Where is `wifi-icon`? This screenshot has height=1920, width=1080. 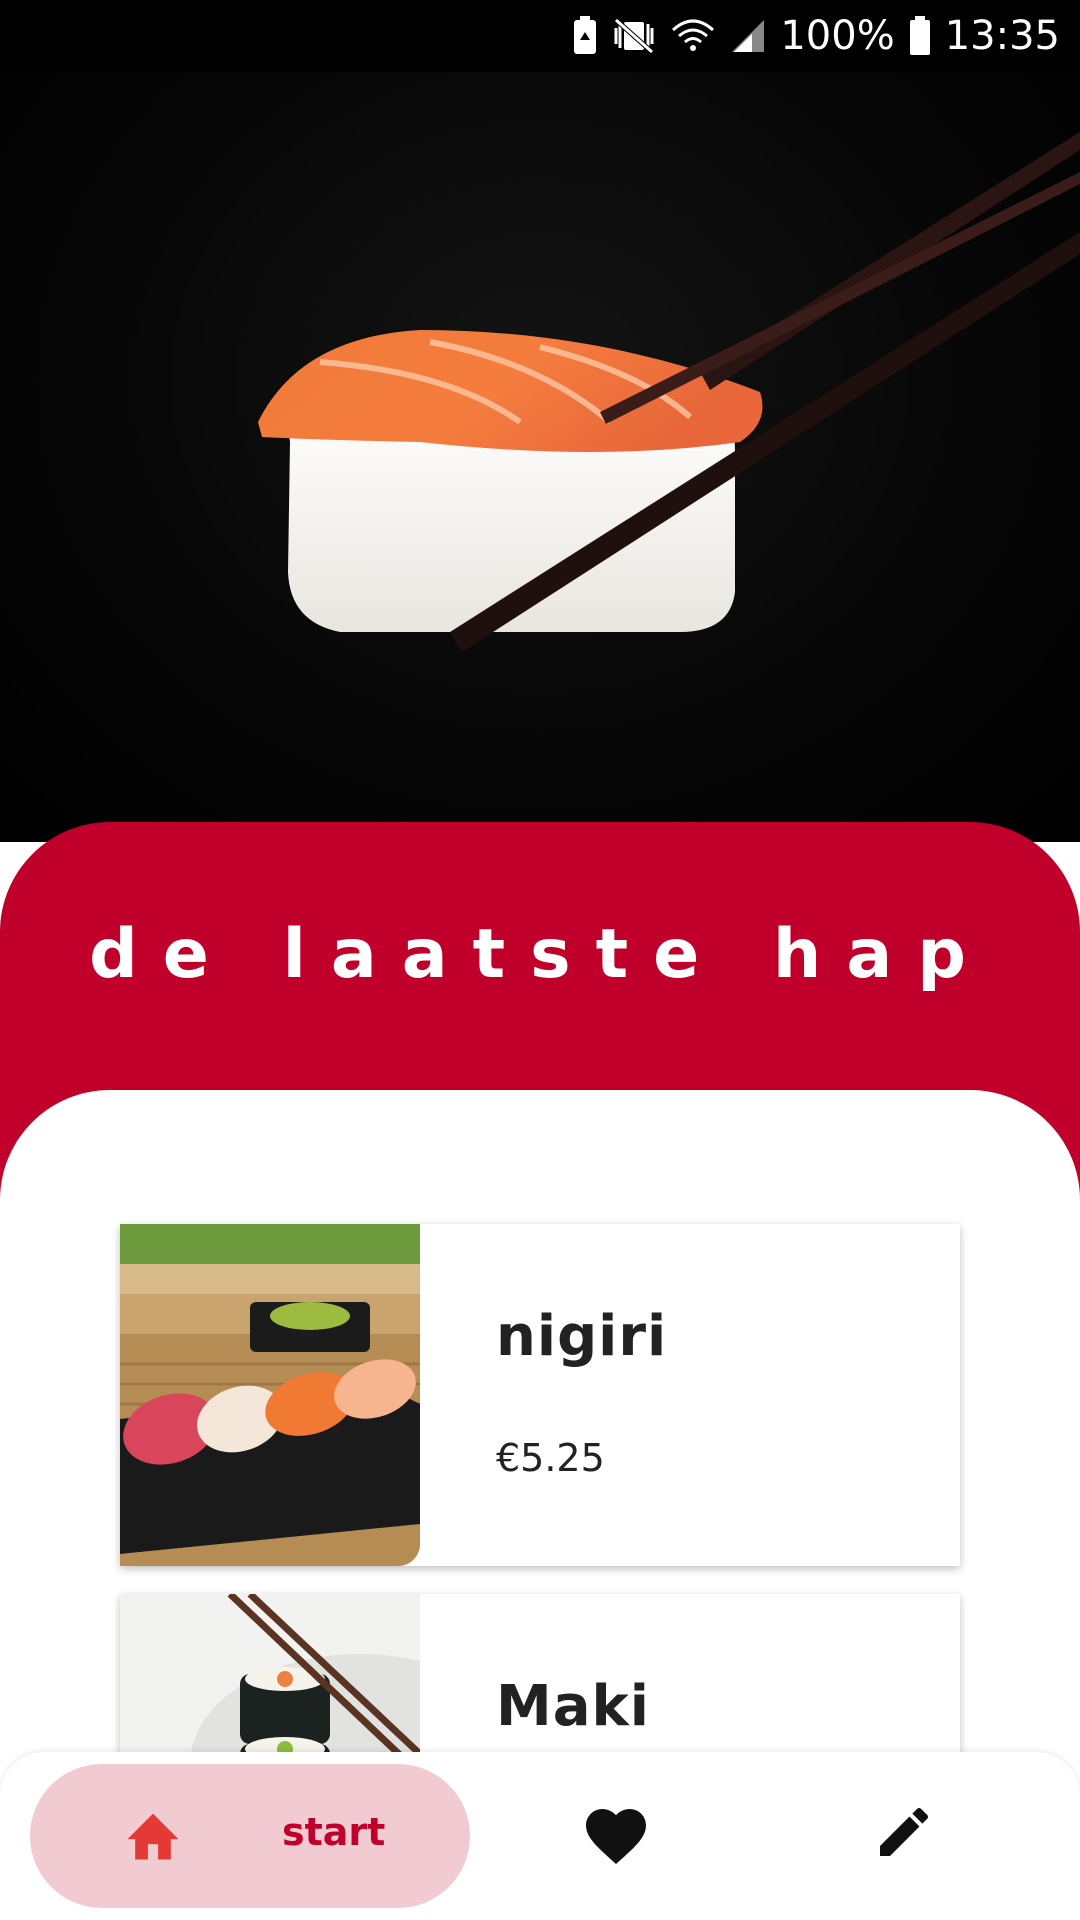 wifi-icon is located at coordinates (693, 35).